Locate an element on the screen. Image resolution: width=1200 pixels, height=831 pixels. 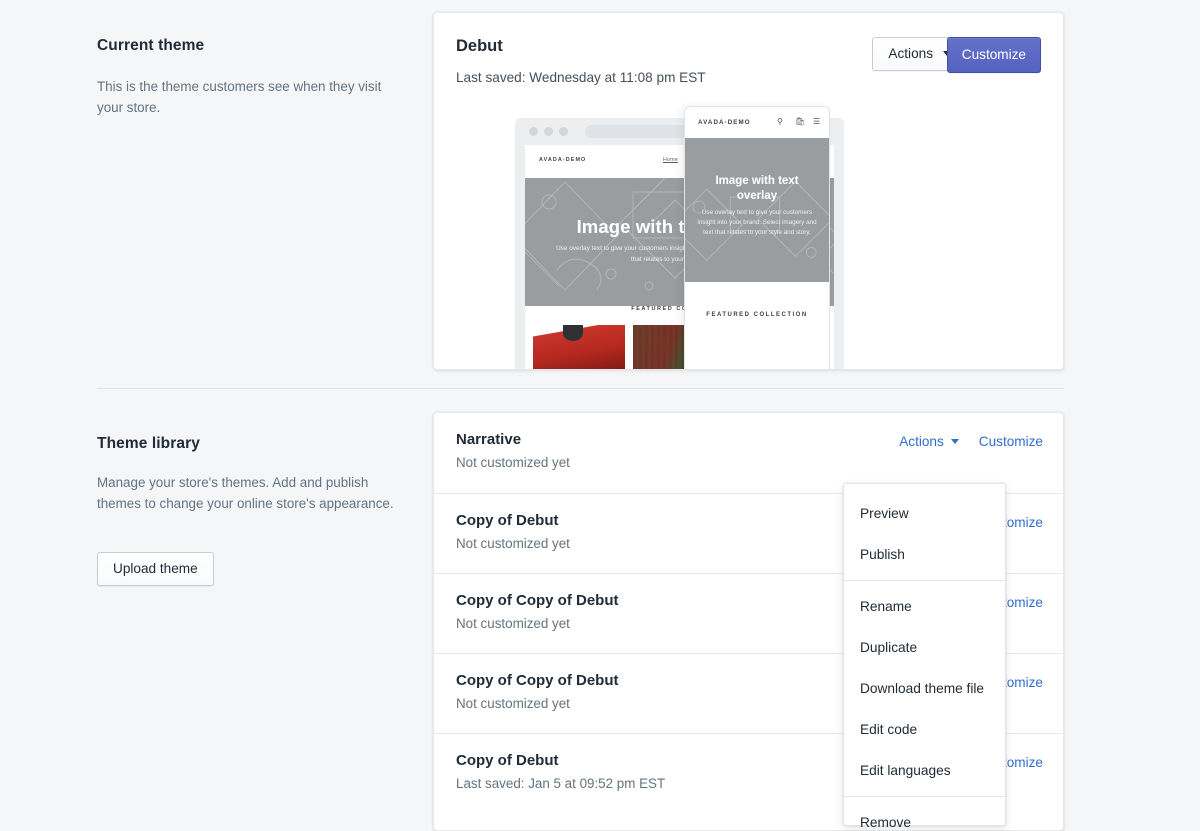
browser-dot-red is located at coordinates (533, 131).